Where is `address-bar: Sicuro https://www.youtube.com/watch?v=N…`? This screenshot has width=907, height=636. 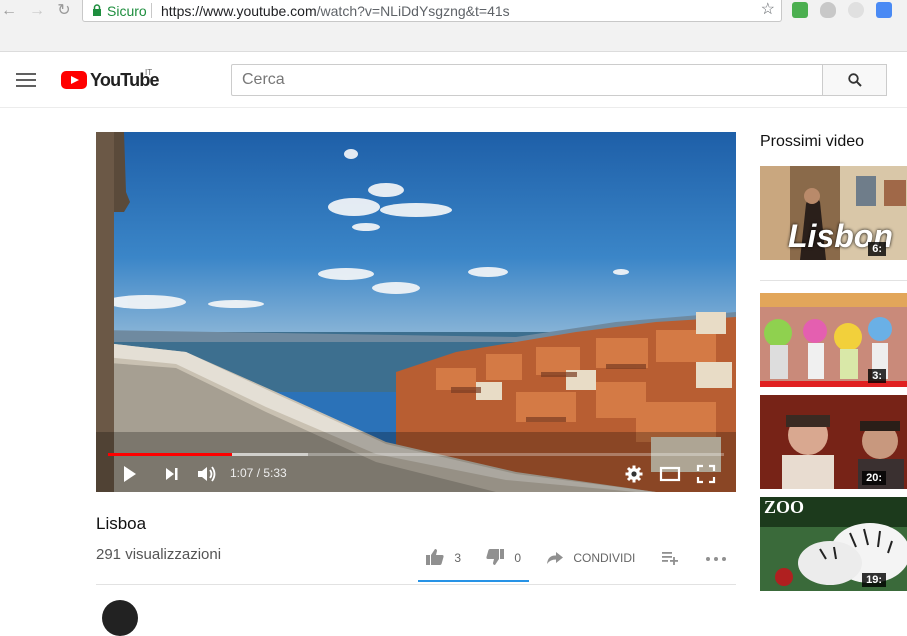 address-bar: Sicuro https://www.youtube.com/watch?v=N… is located at coordinates (432, 11).